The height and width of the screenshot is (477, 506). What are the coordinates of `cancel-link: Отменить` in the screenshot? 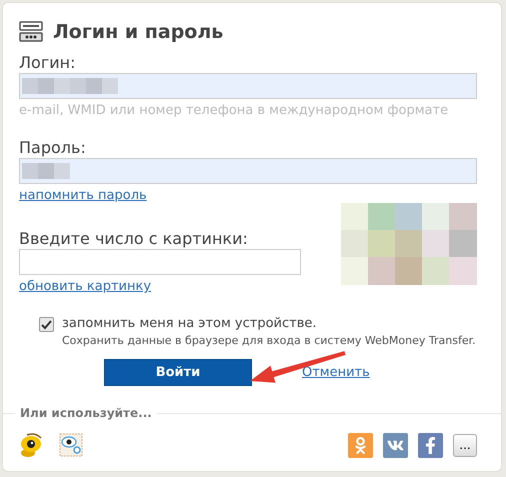 It's located at (336, 372).